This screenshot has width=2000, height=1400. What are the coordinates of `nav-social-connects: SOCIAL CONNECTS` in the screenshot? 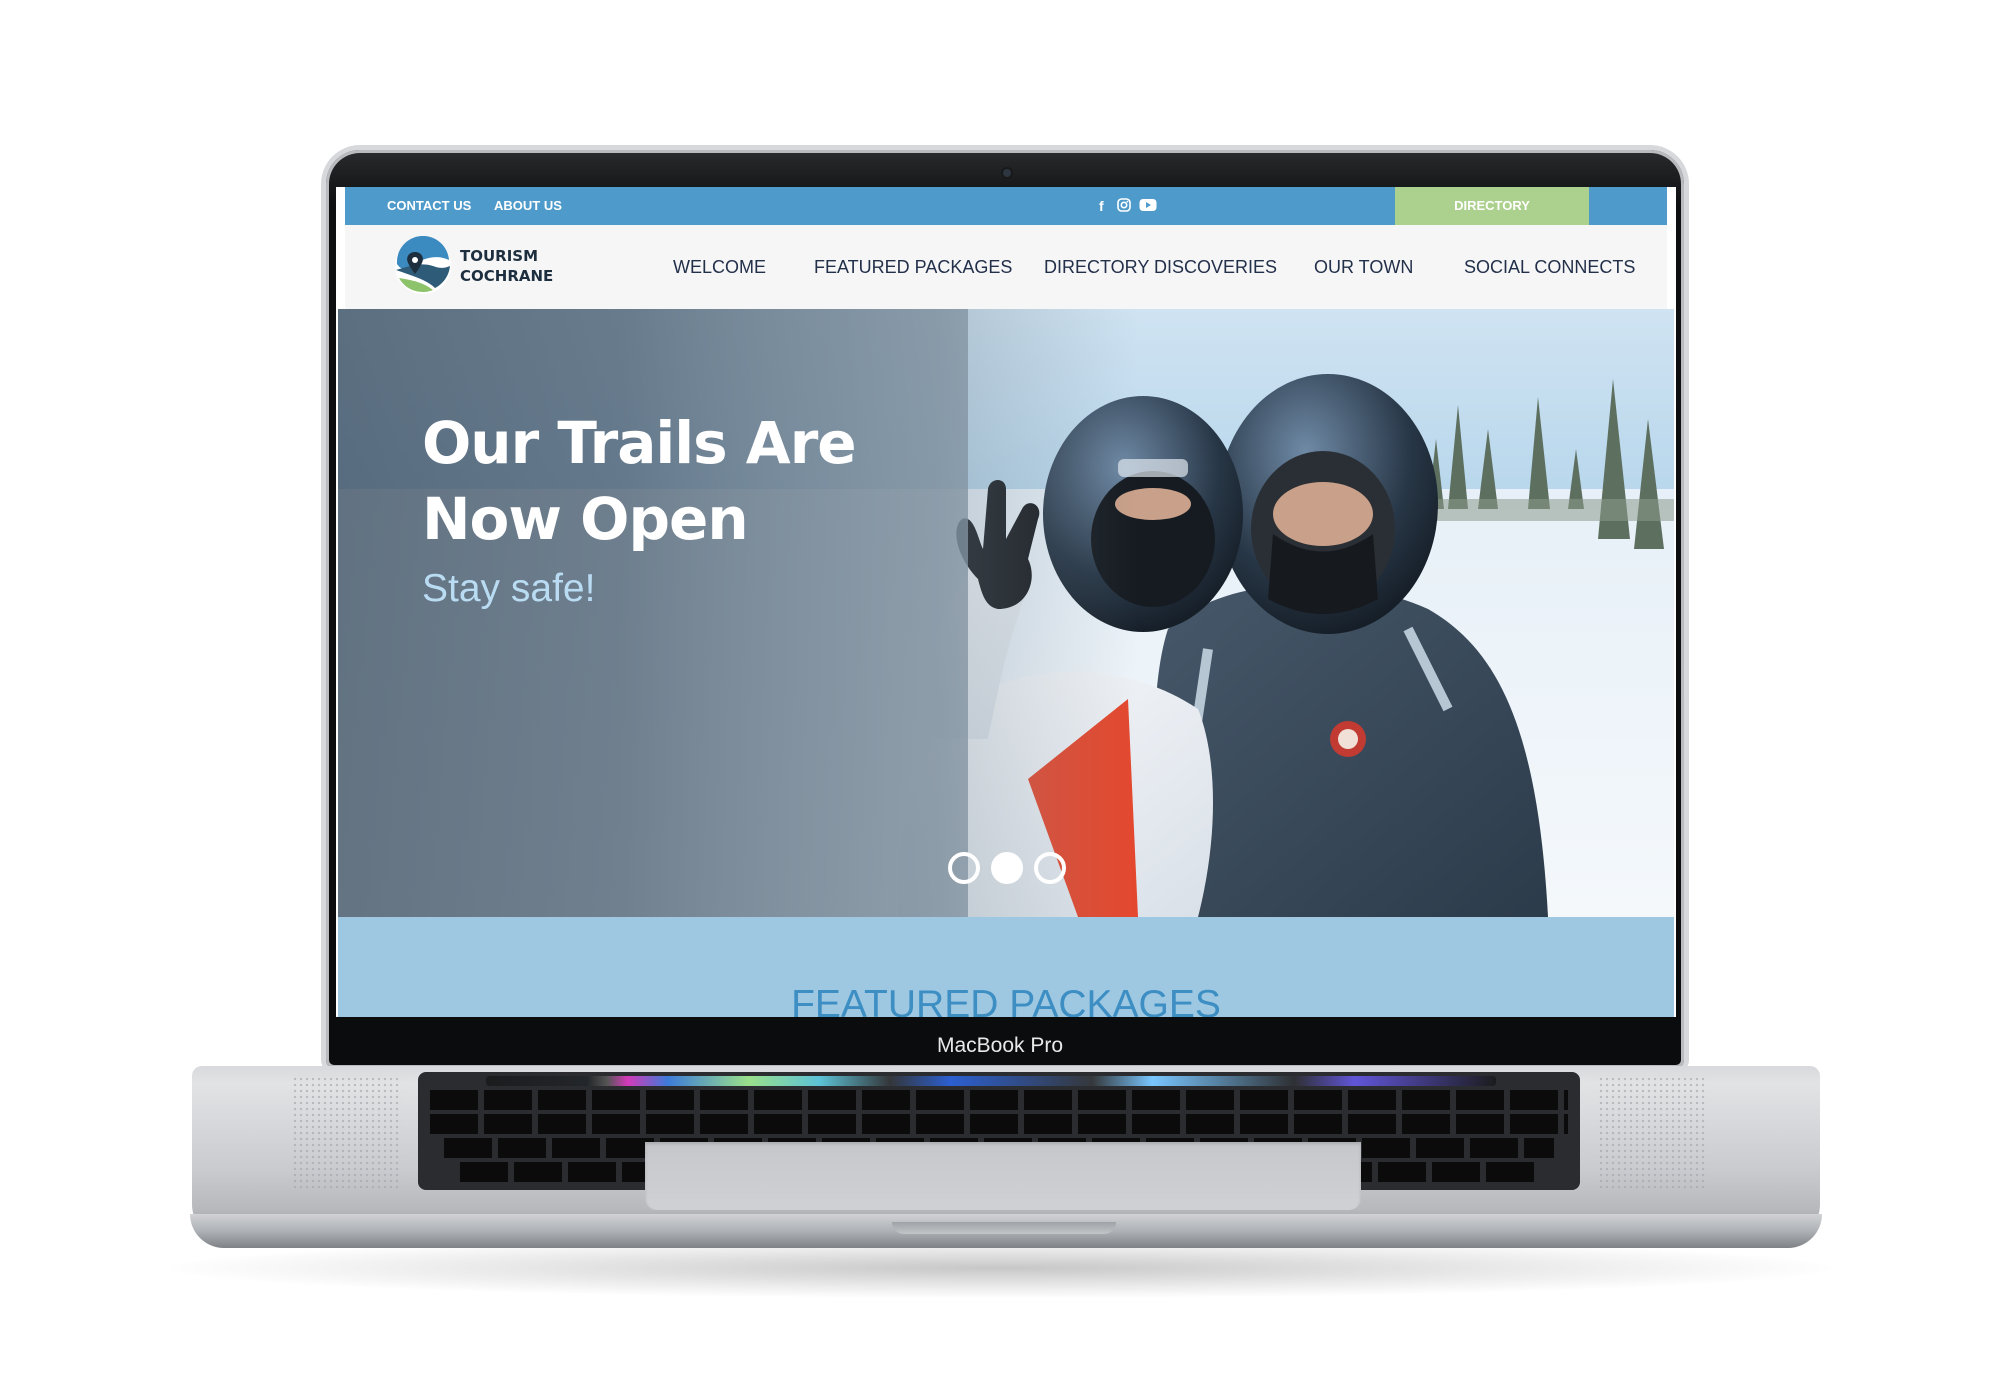 It's located at (1549, 267).